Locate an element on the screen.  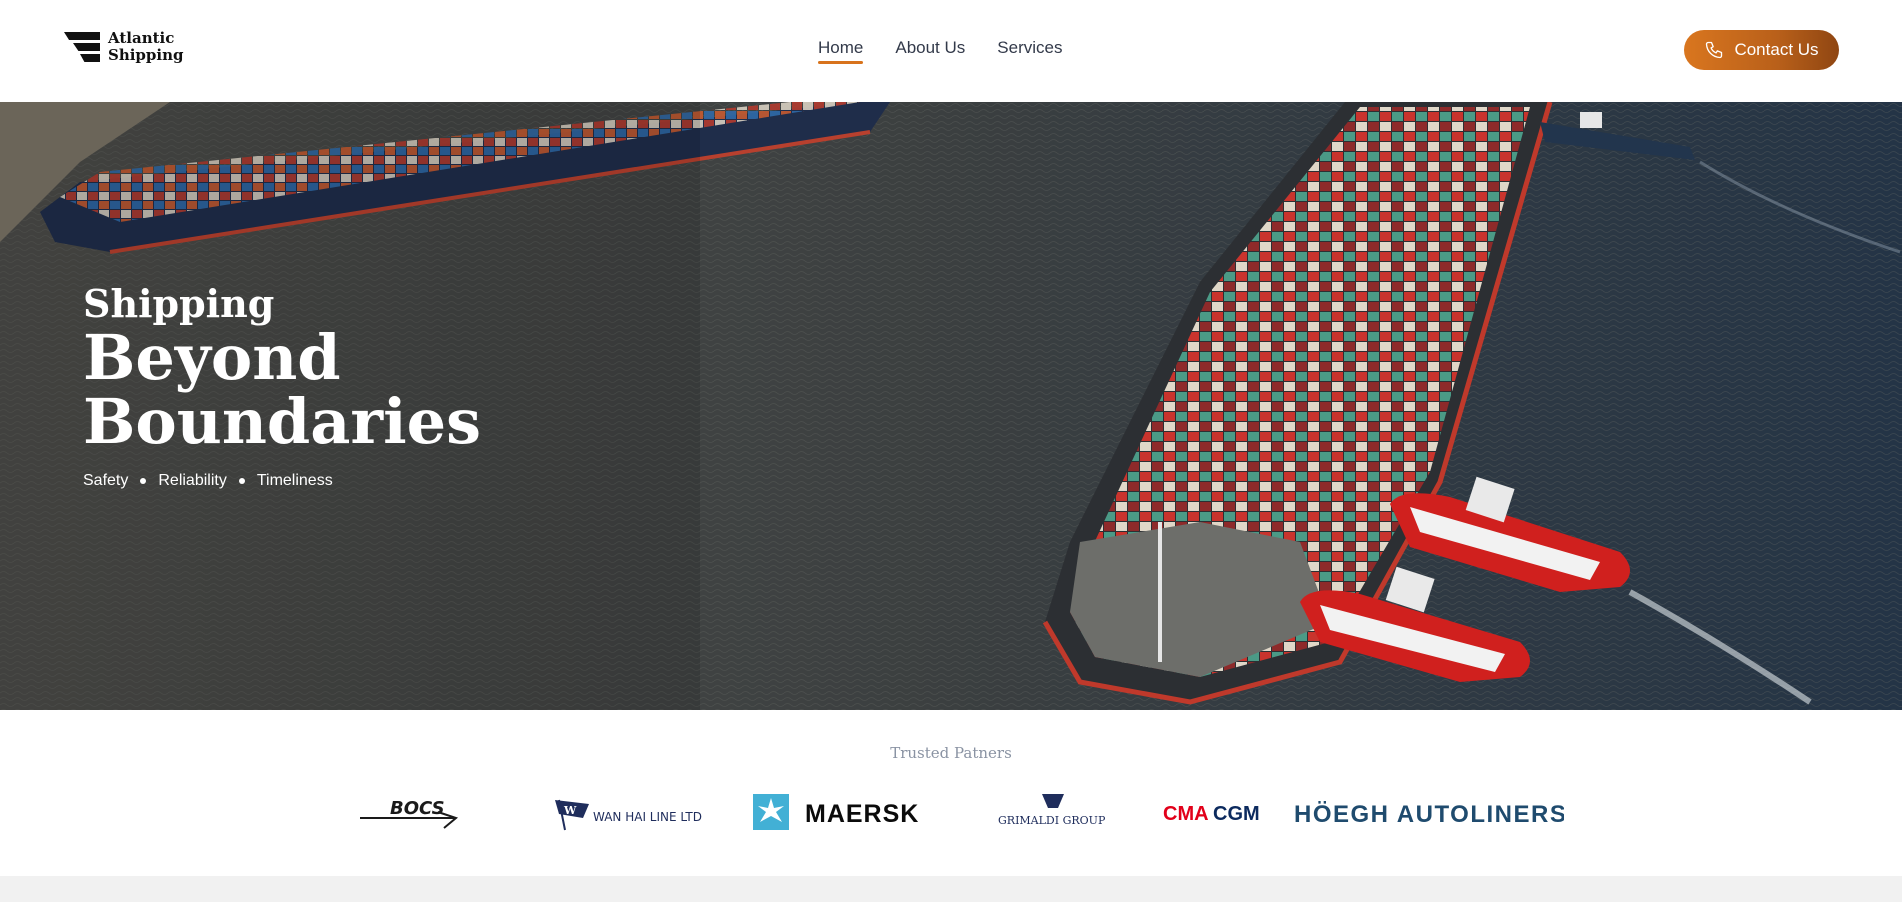
hero-tags: Safety Reliability Timeliness is located at coordinates (282, 481).